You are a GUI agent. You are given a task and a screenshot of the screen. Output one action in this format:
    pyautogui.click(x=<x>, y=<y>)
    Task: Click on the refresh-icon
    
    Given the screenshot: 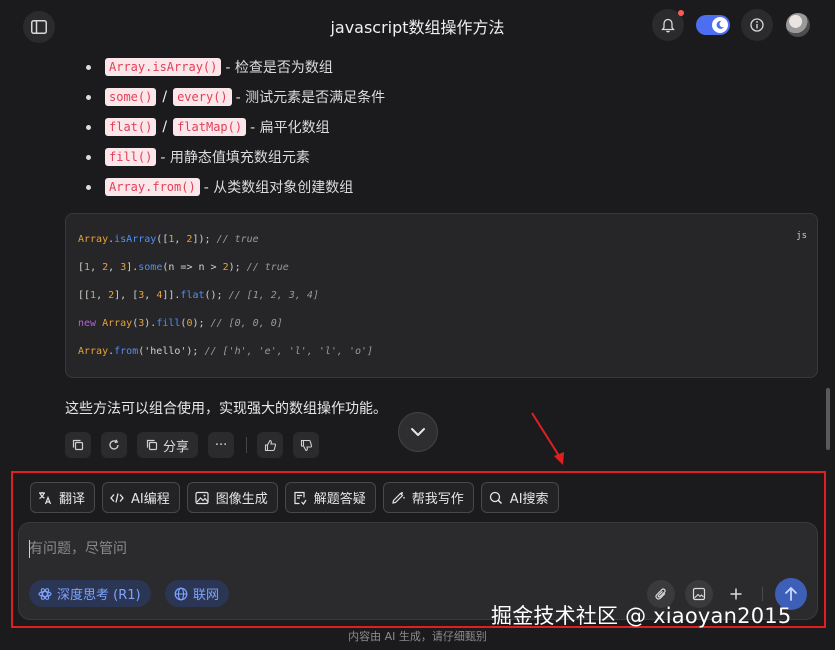 What is the action you would take?
    pyautogui.click(x=114, y=444)
    